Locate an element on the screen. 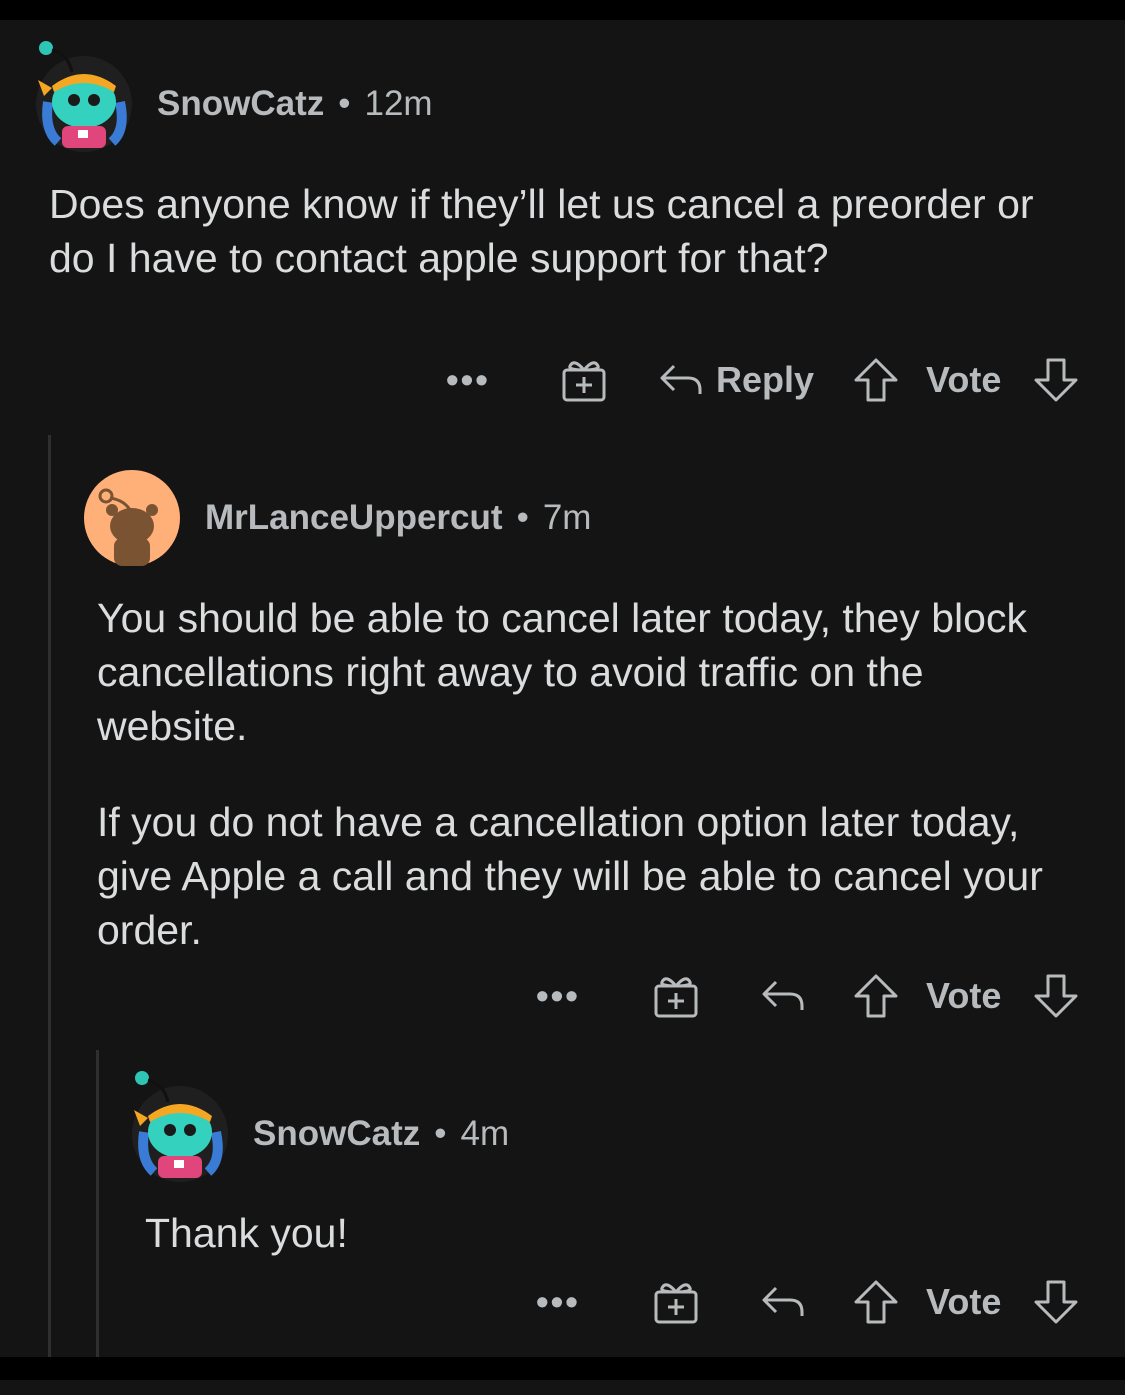  comment-body: Thank you! is located at coordinates (615, 1233).